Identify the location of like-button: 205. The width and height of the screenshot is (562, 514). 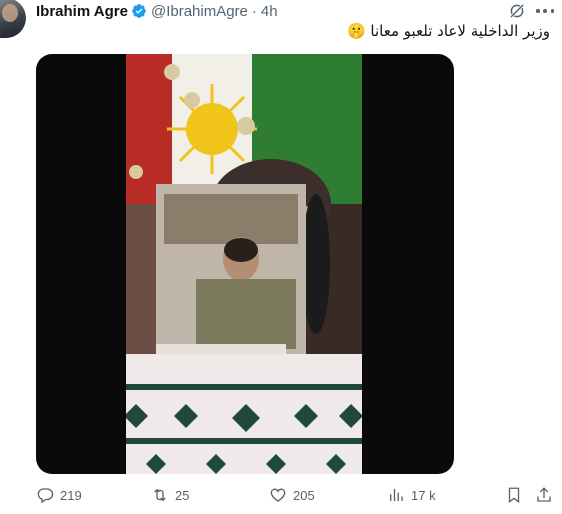
(292, 495).